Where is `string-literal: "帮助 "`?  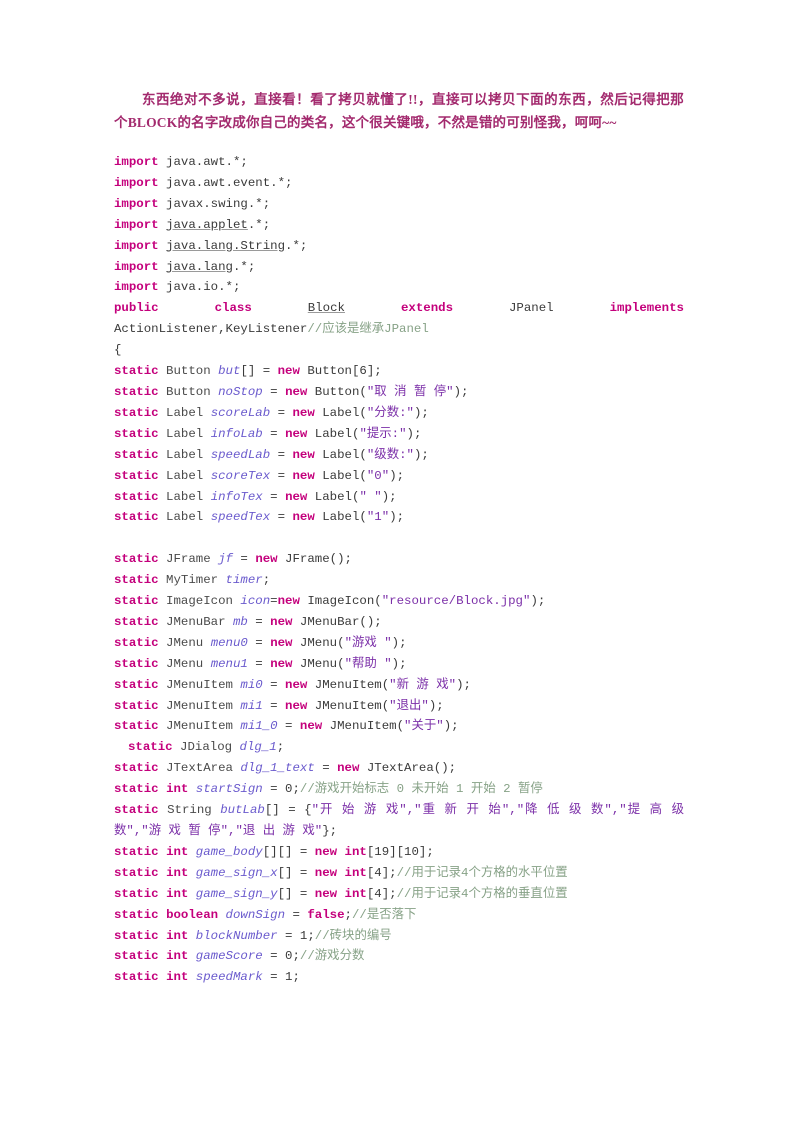 string-literal: "帮助 " is located at coordinates (368, 663).